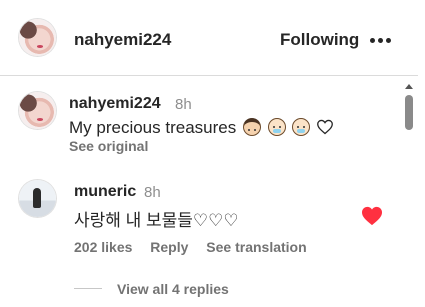 Image resolution: width=425 pixels, height=307 pixels. Describe the element at coordinates (105, 192) in the screenshot. I see `comment-username: muneric` at that location.